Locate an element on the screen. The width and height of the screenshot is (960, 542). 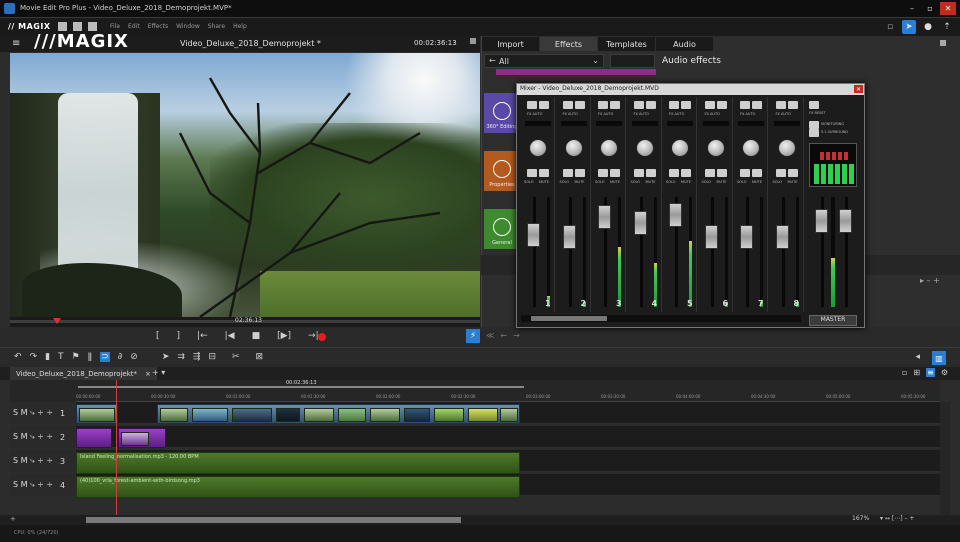
timeline-scroll-thumb is located at coordinates (273, 520).